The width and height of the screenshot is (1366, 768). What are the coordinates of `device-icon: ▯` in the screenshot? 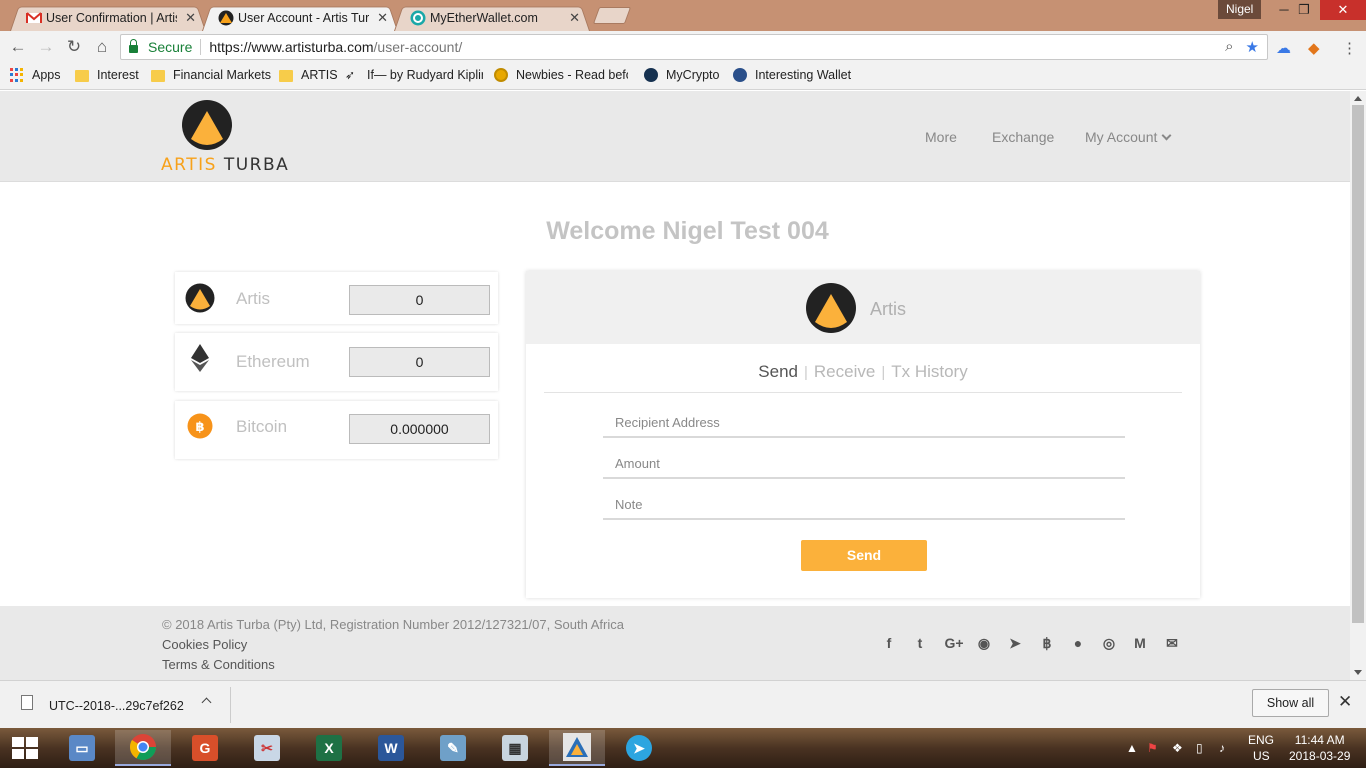 It's located at (1203, 748).